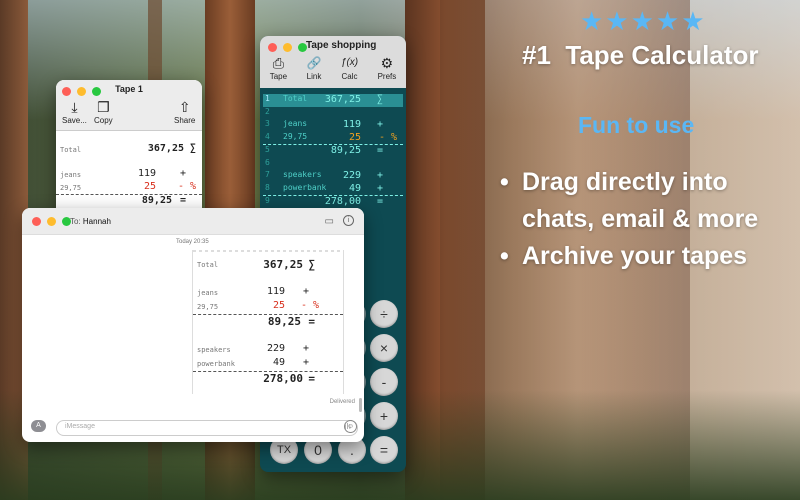 This screenshot has width=800, height=500. Describe the element at coordinates (643, 21) in the screenshot. I see `rating-stars: ★★★★★` at that location.